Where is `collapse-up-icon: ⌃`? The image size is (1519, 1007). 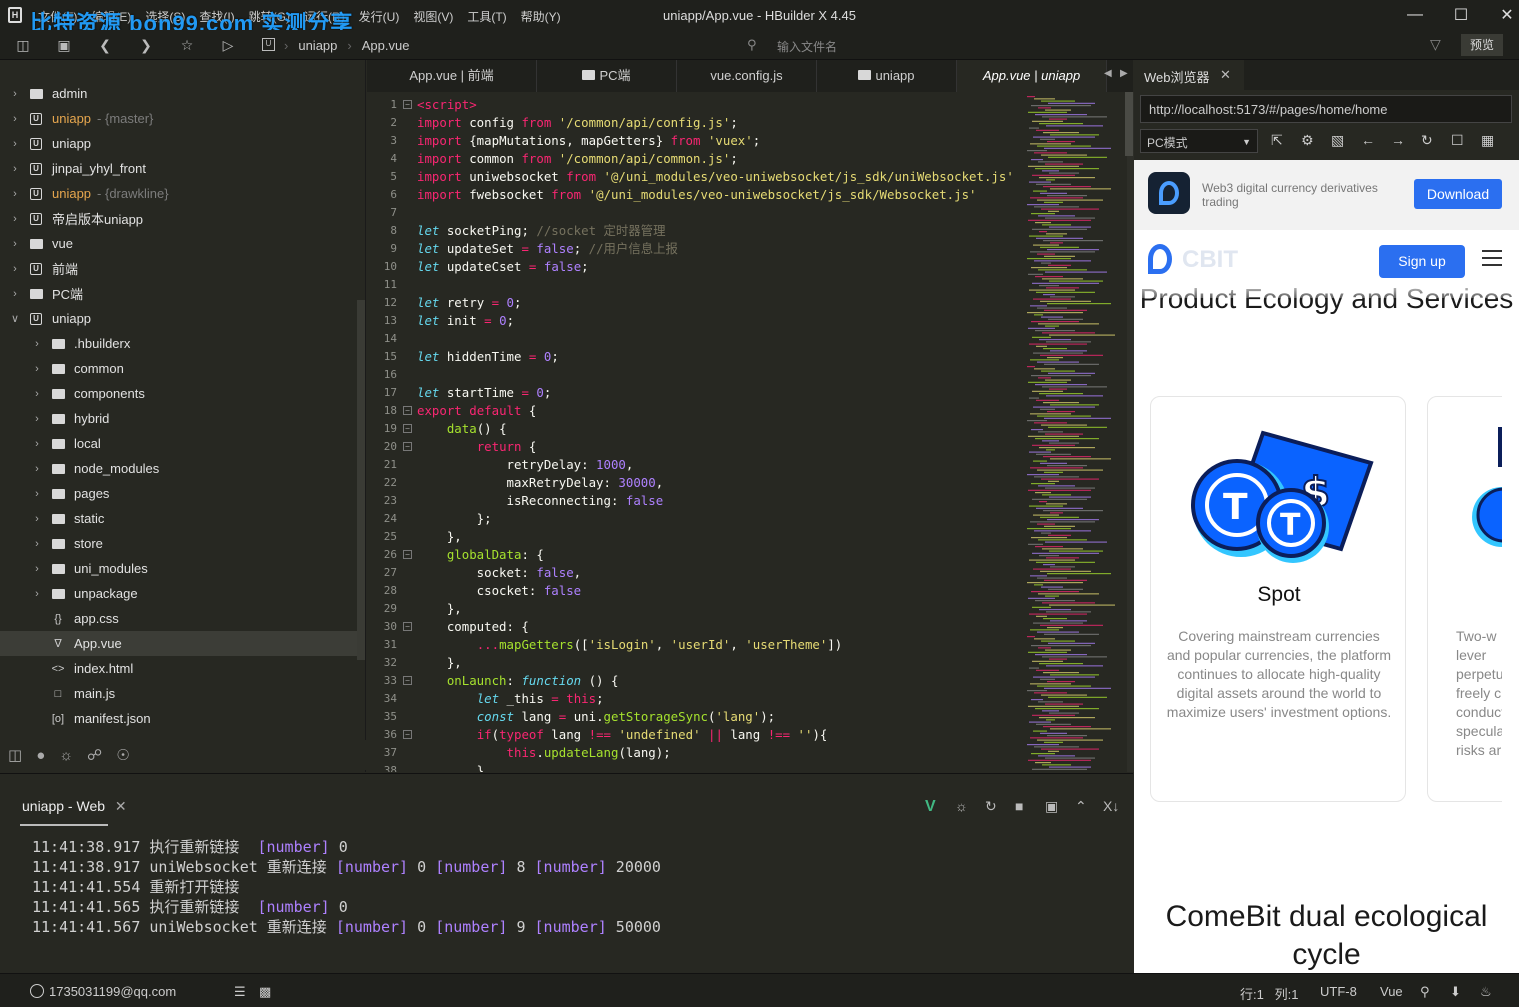
collapse-up-icon: ⌃ is located at coordinates (1081, 806).